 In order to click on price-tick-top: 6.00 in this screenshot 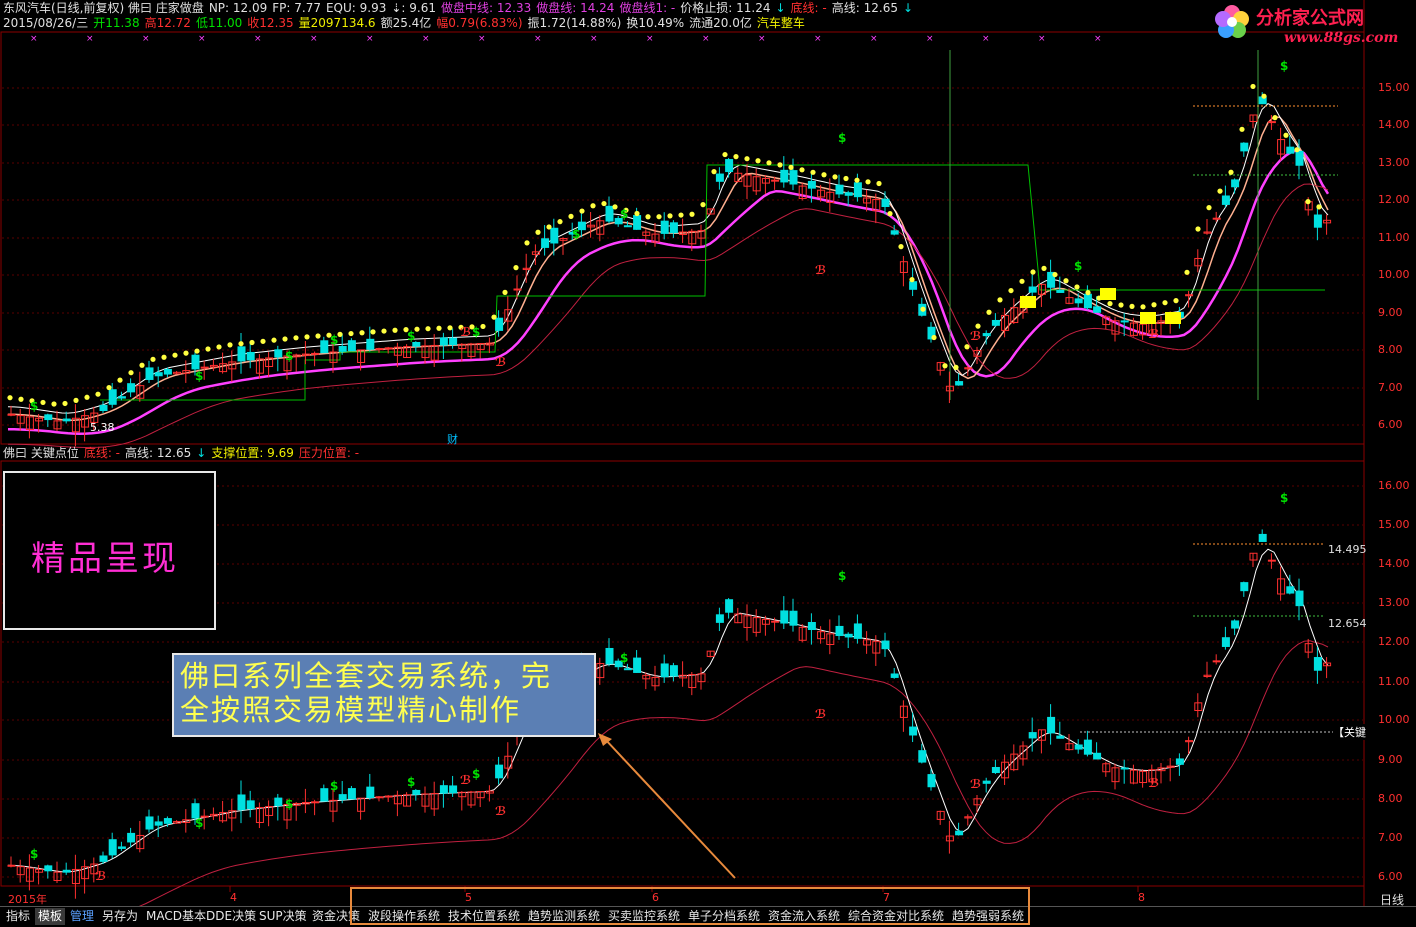, I will do `click(1390, 424)`.